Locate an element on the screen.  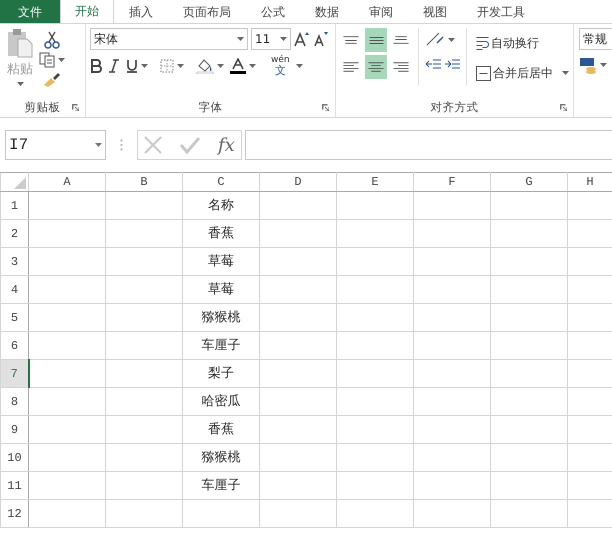
merge-center-icon is located at coordinates (483, 73).